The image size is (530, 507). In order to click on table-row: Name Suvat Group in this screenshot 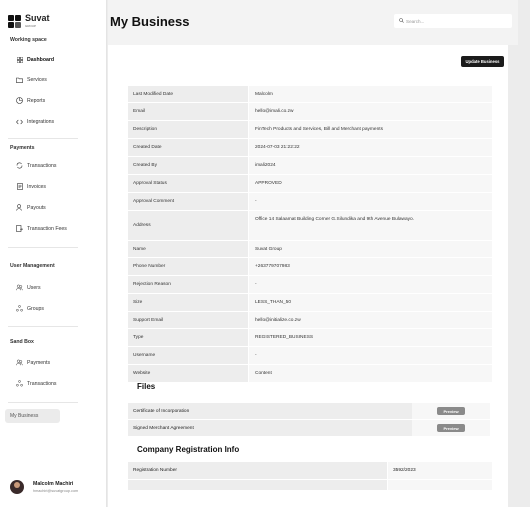, I will do `click(310, 249)`.